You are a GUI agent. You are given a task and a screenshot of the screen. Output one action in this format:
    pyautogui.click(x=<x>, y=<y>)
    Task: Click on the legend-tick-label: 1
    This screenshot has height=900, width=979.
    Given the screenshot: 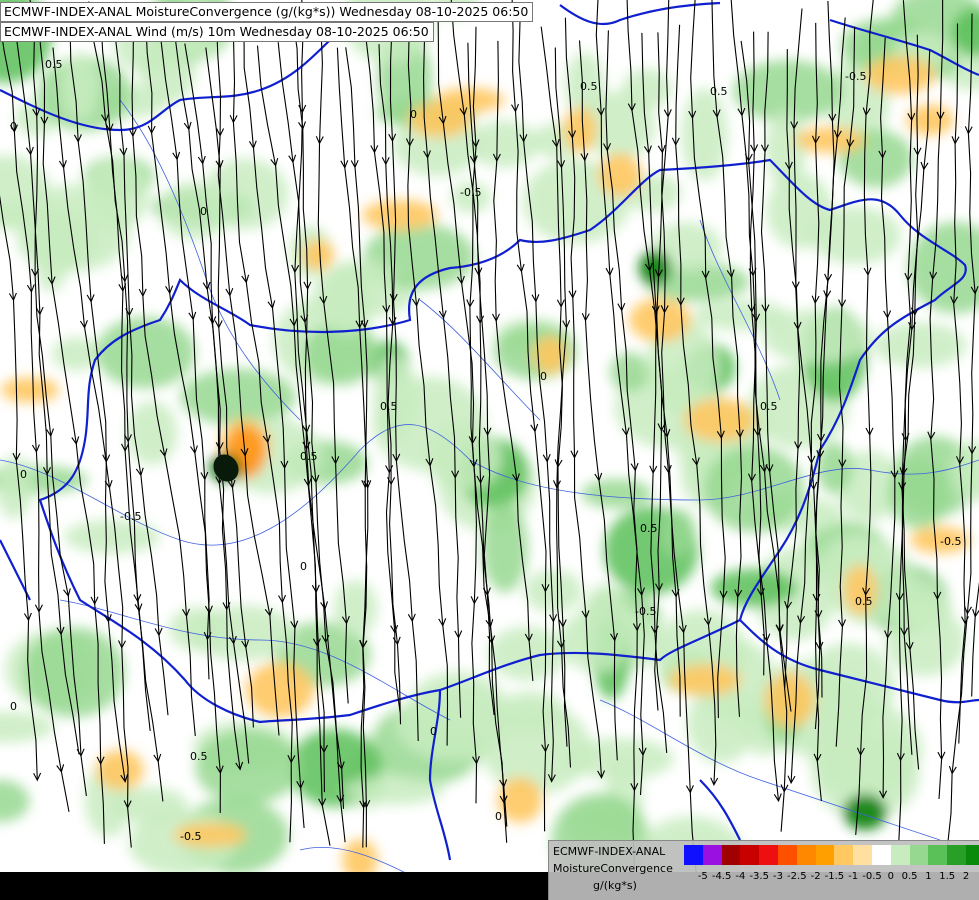 What is the action you would take?
    pyautogui.click(x=928, y=876)
    